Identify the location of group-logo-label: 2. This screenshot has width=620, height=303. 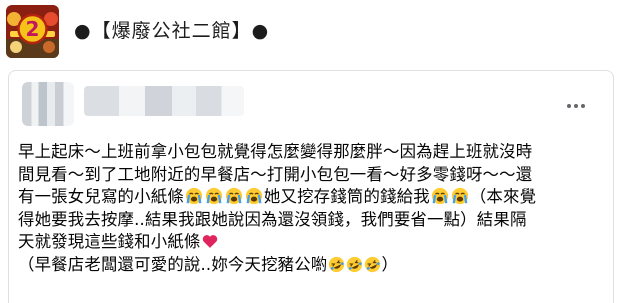
(33, 29).